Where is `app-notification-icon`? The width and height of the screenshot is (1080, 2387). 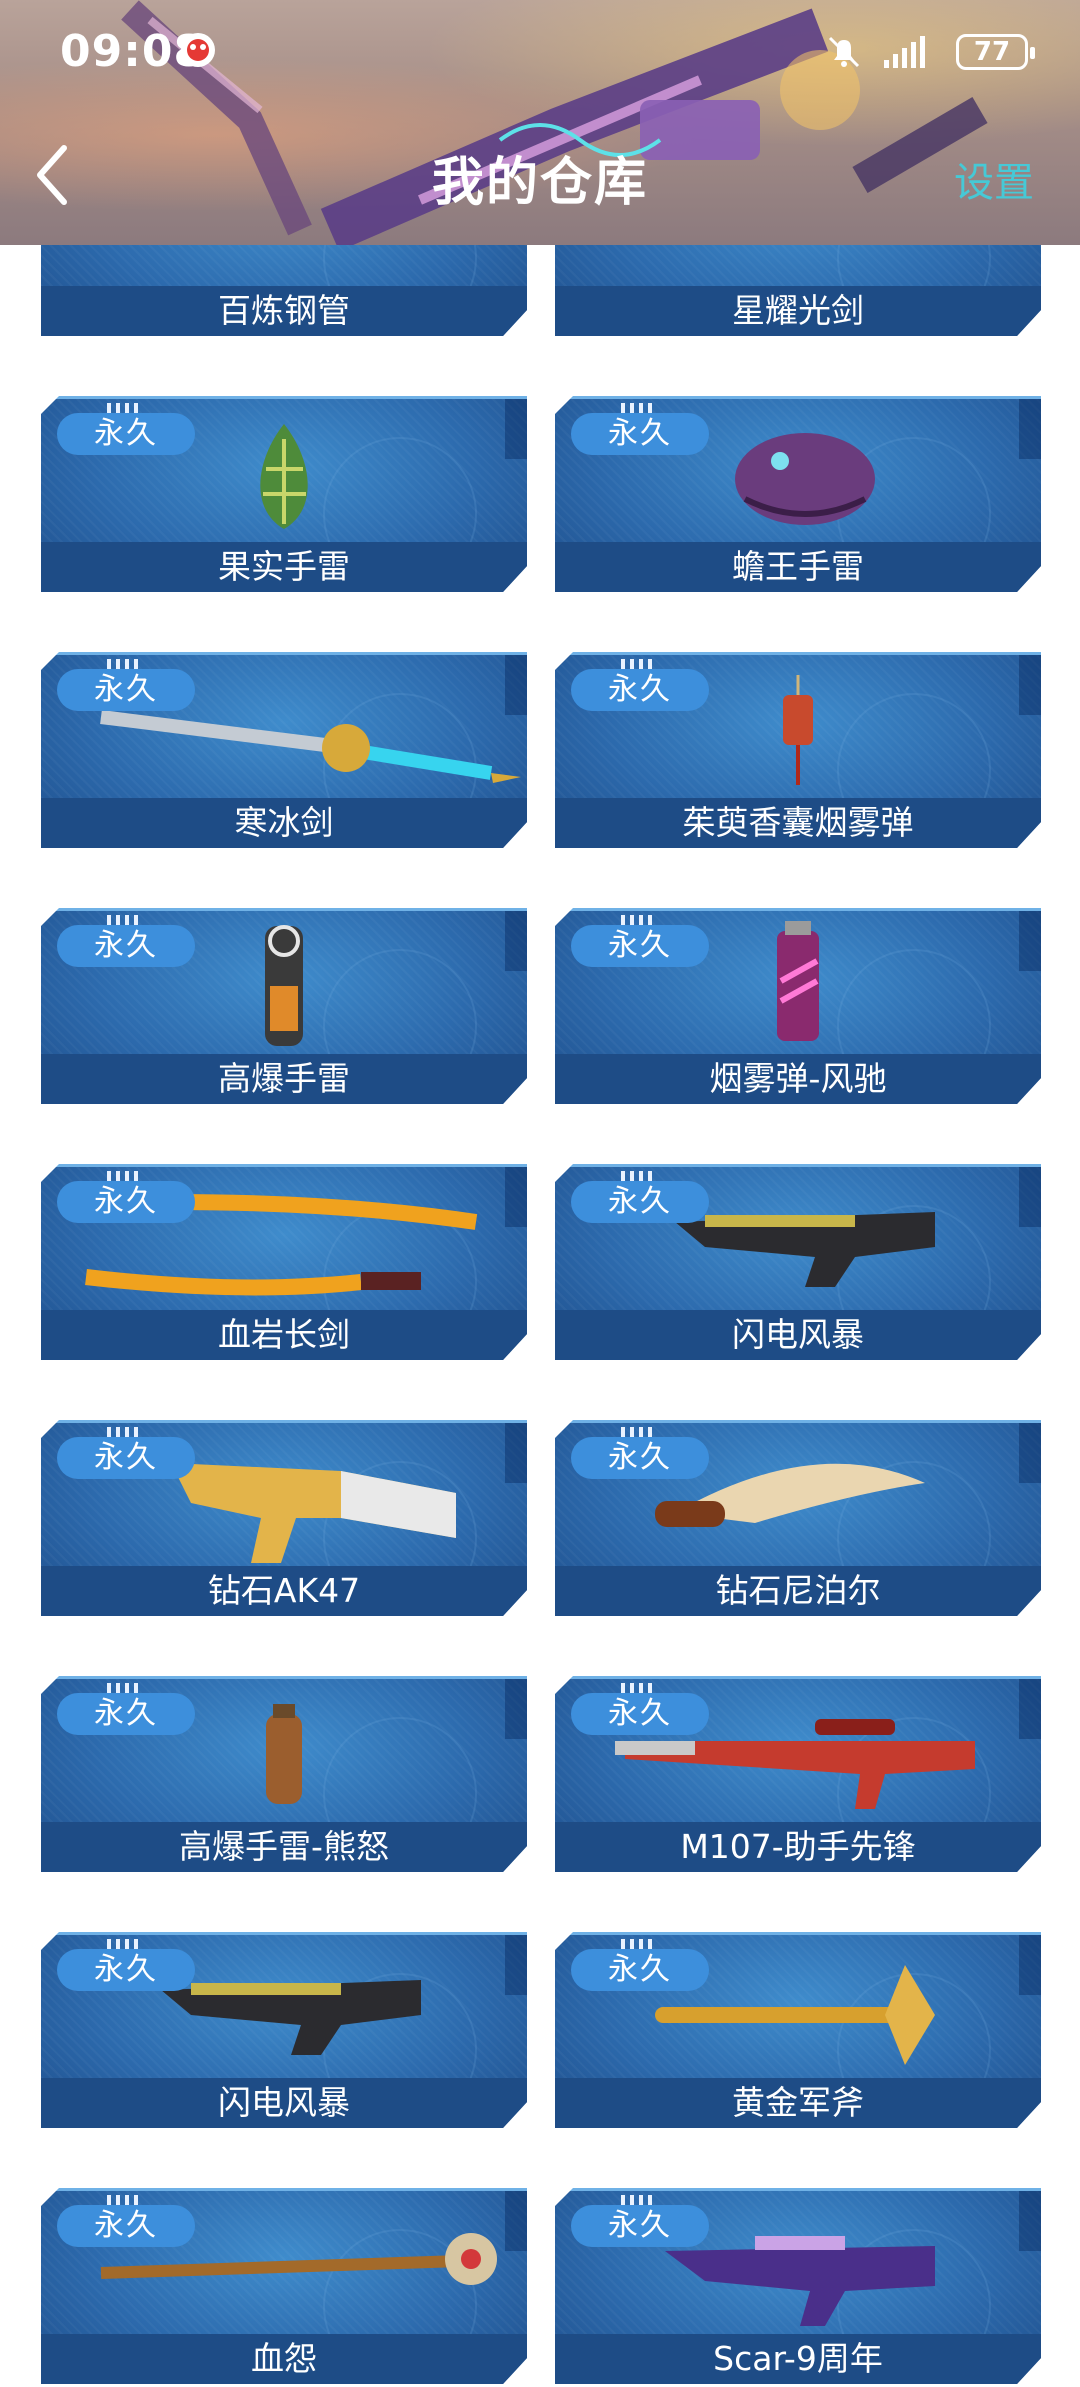 app-notification-icon is located at coordinates (198, 50).